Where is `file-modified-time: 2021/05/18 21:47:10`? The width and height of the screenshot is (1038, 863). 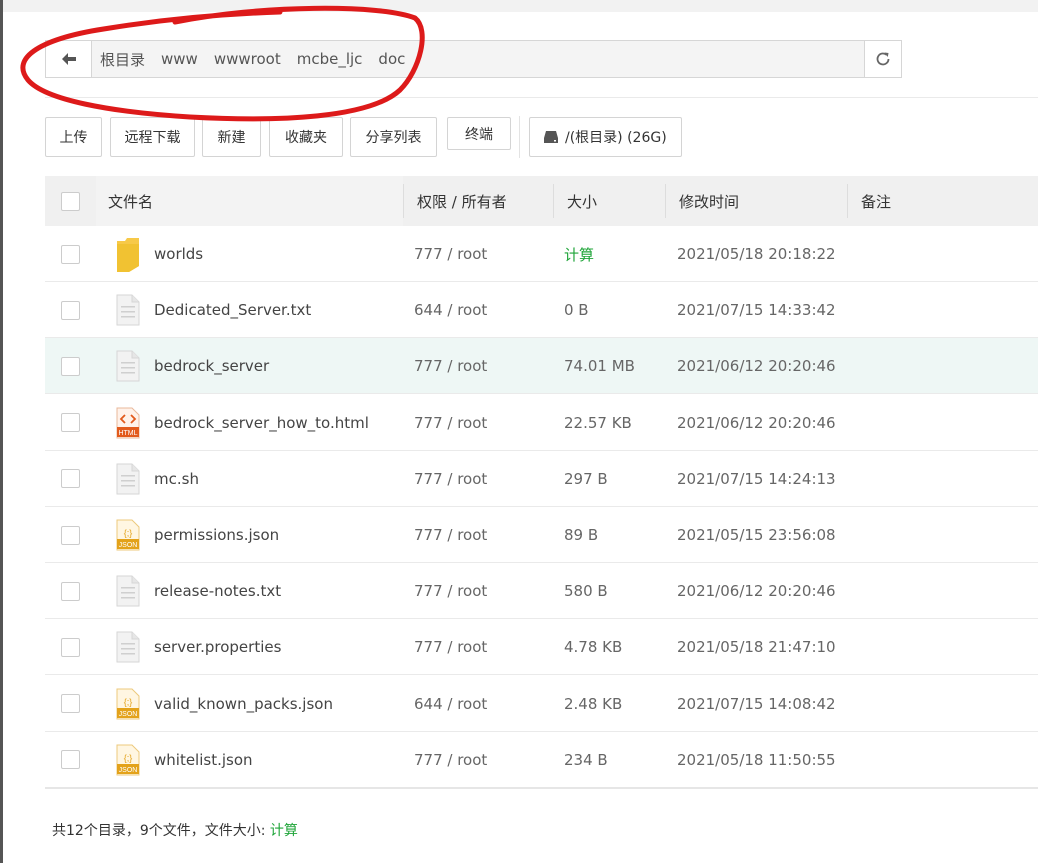 file-modified-time: 2021/05/18 21:47:10 is located at coordinates (756, 647).